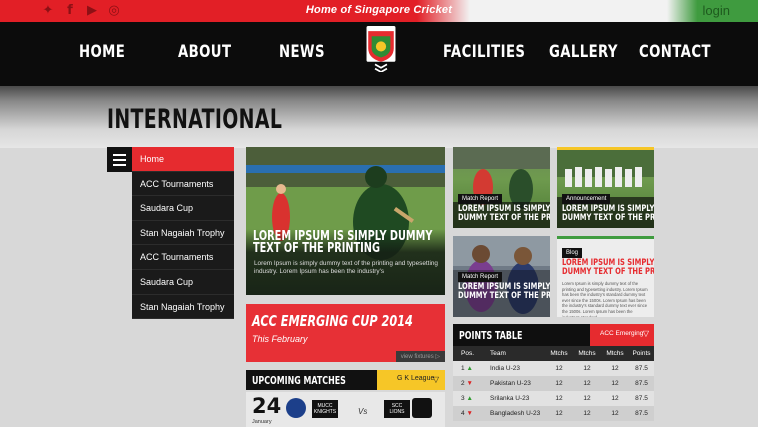 The height and width of the screenshot is (427, 758). Describe the element at coordinates (553, 368) in the screenshot. I see `table-row: 1 ▲ India U-23 12 12 12 87.5` at that location.